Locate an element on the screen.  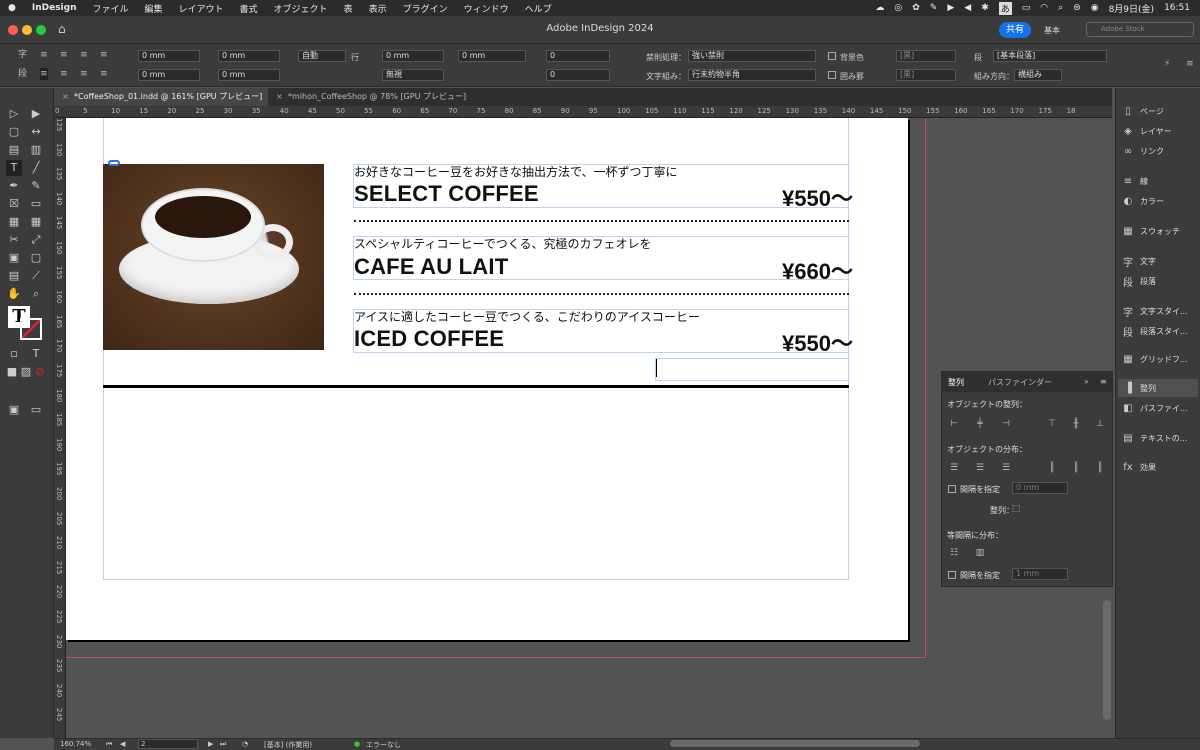
align-to-selection-icon: ⬚ is located at coordinates (1016, 509).